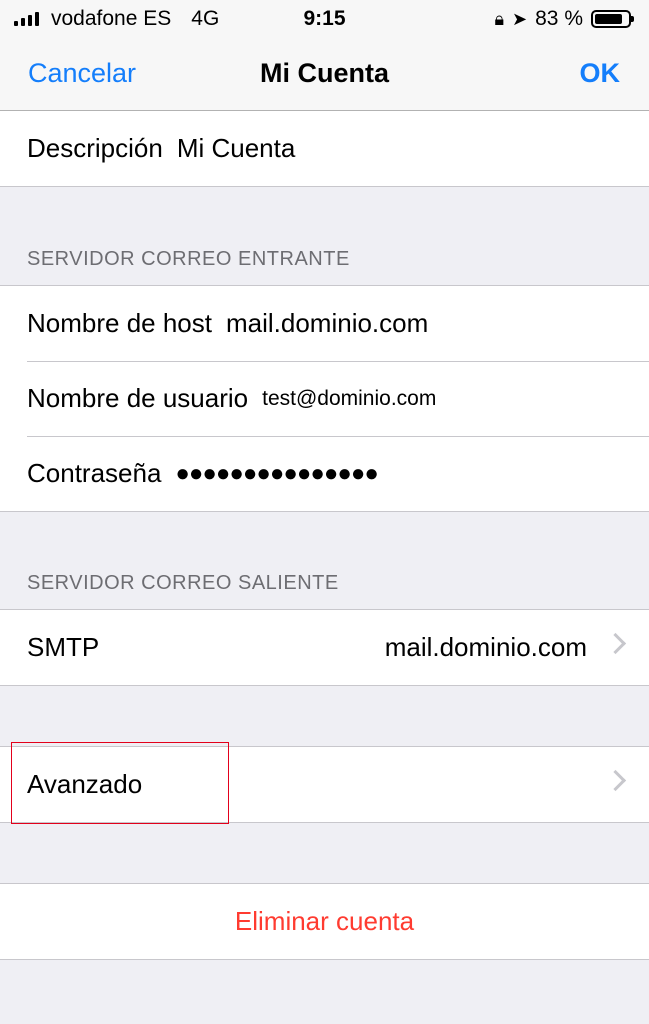 The height and width of the screenshot is (1024, 649). What do you see at coordinates (327, 323) in the screenshot?
I see `host-field: mail.dominio.com` at bounding box center [327, 323].